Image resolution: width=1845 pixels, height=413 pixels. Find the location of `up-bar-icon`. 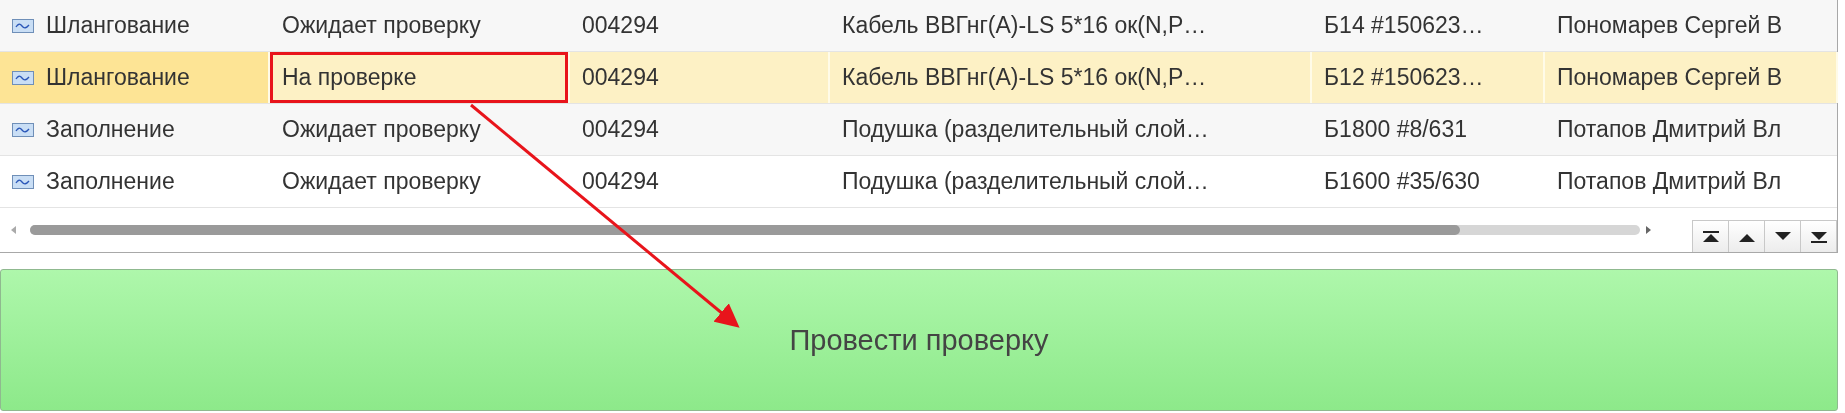

up-bar-icon is located at coordinates (1710, 236).